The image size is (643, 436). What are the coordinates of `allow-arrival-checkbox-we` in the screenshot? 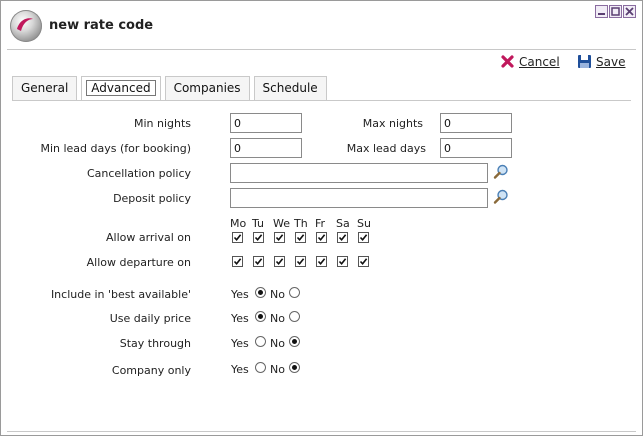 It's located at (279, 237).